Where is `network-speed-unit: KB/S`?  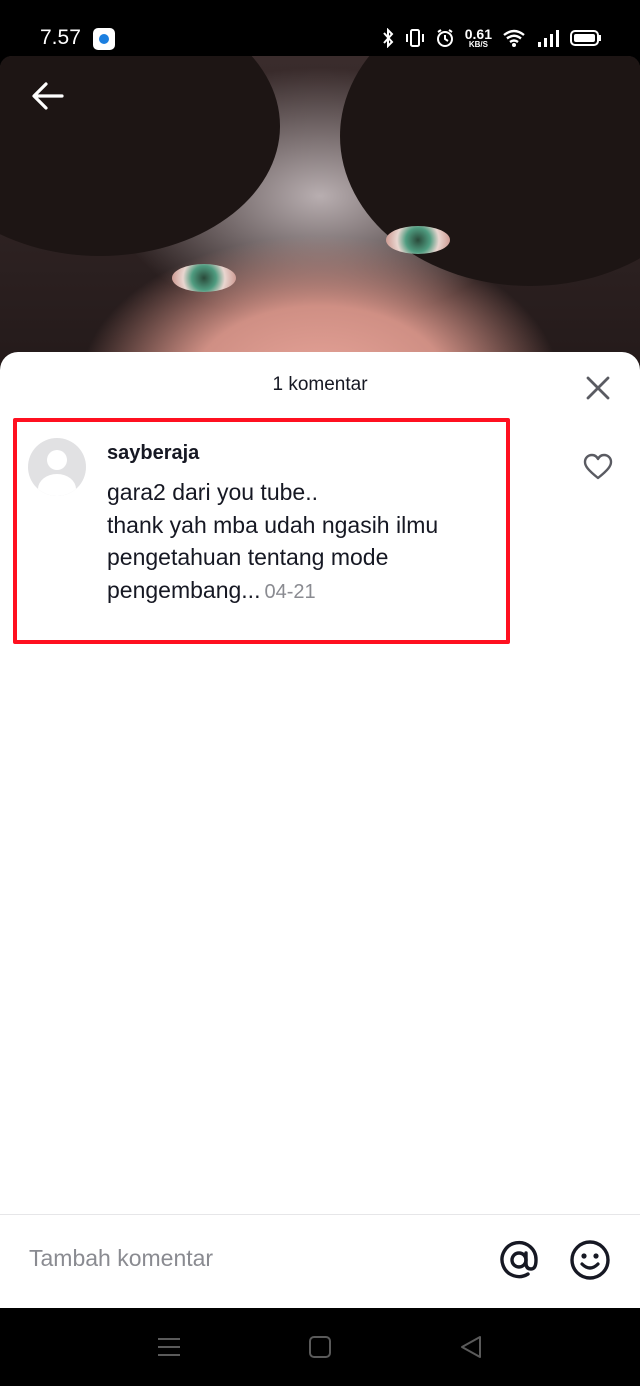
network-speed-unit: KB/S is located at coordinates (478, 44).